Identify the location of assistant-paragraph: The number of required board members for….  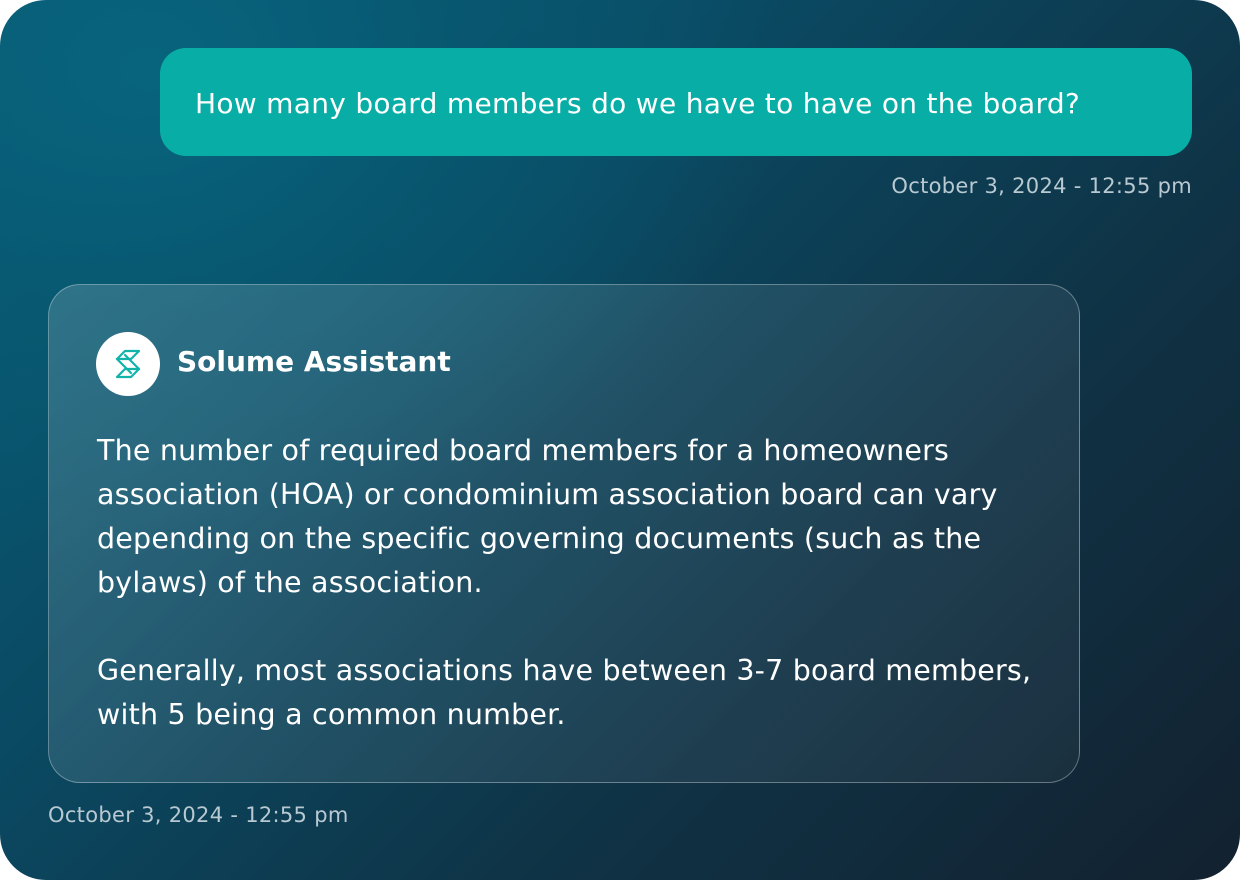
(547, 516).